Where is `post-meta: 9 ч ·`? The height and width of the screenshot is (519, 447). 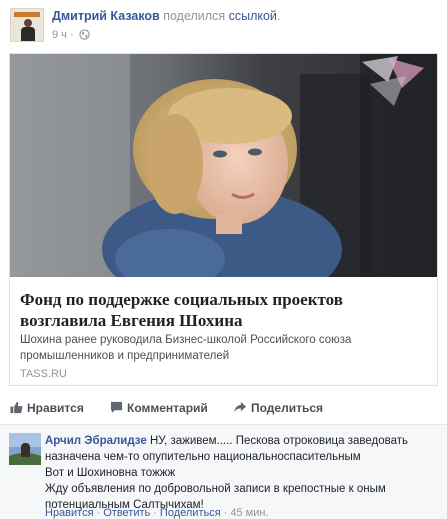
post-meta: 9 ч · is located at coordinates (71, 35).